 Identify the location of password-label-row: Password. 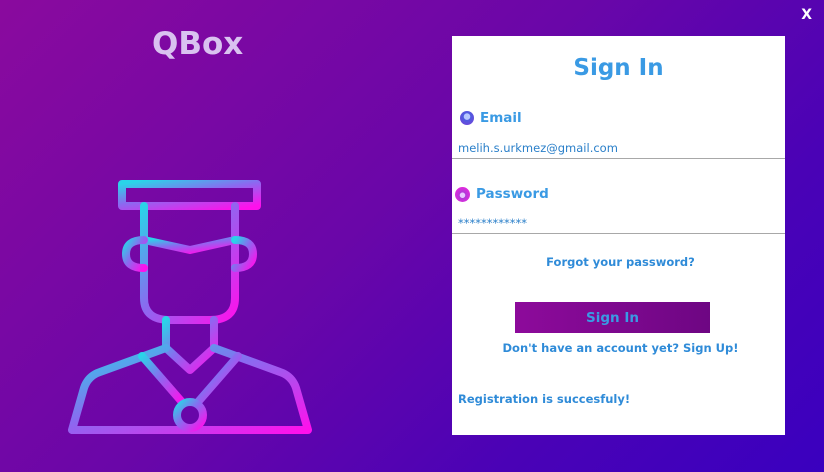
(502, 194).